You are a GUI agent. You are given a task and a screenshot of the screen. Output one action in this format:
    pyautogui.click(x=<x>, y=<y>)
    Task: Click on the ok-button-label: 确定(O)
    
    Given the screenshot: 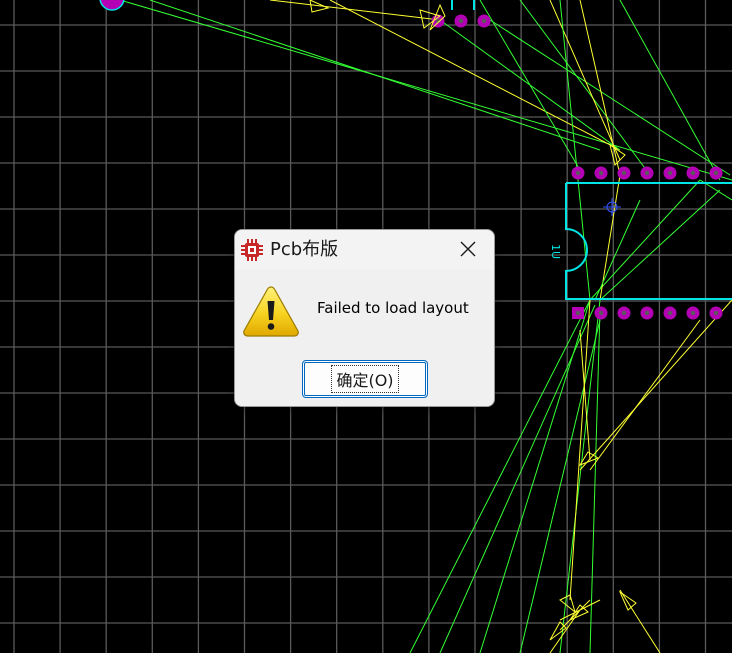 What is the action you would take?
    pyautogui.click(x=365, y=379)
    